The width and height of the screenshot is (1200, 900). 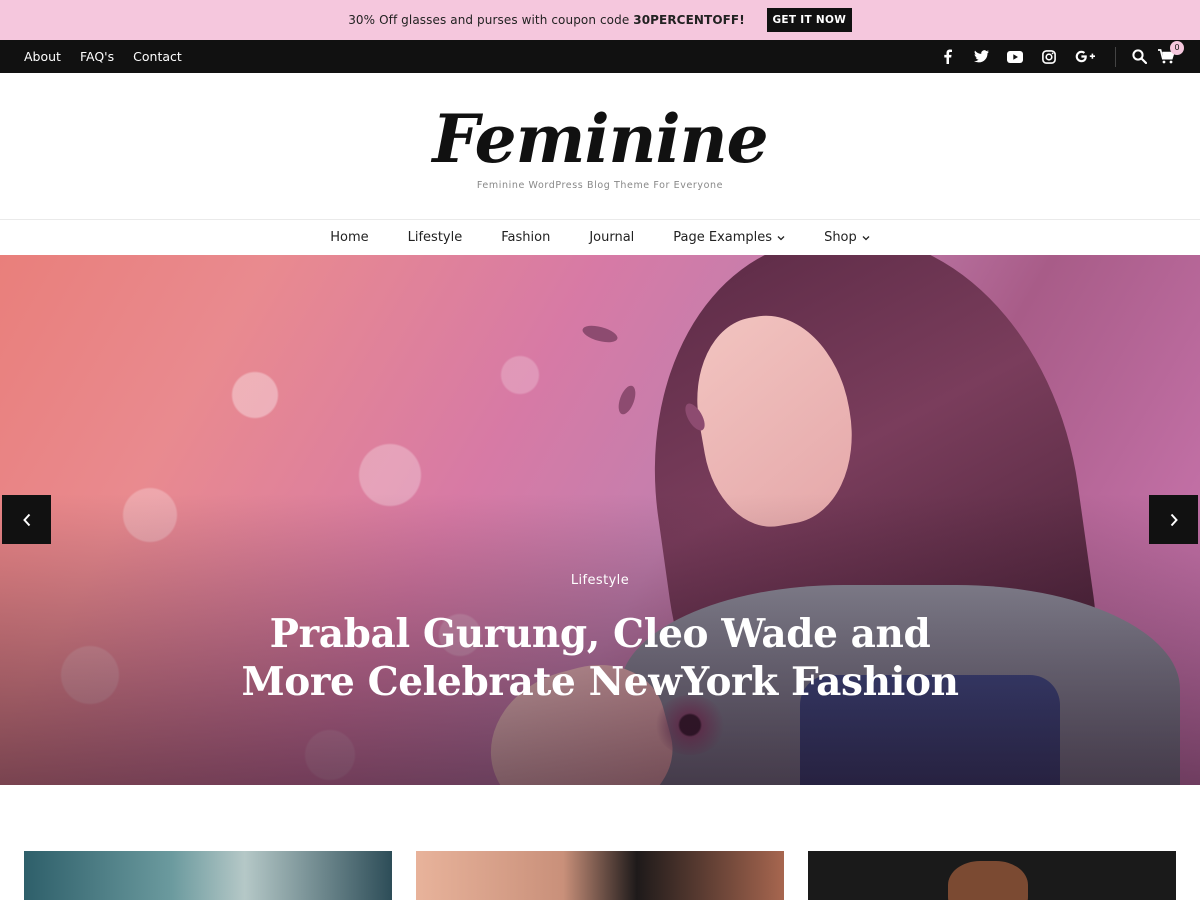 I want to click on slider-next-button, so click(x=1173, y=519).